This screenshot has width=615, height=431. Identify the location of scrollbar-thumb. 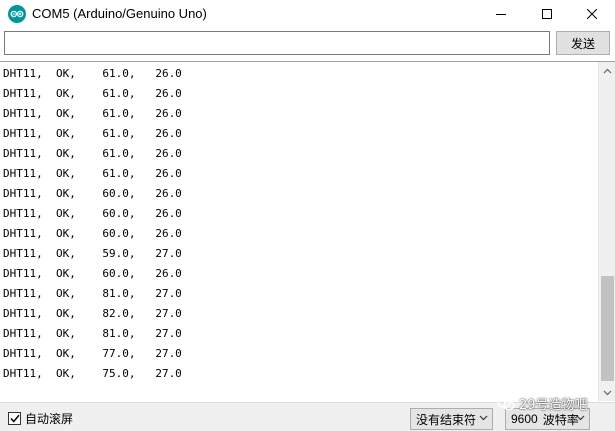
(607, 328).